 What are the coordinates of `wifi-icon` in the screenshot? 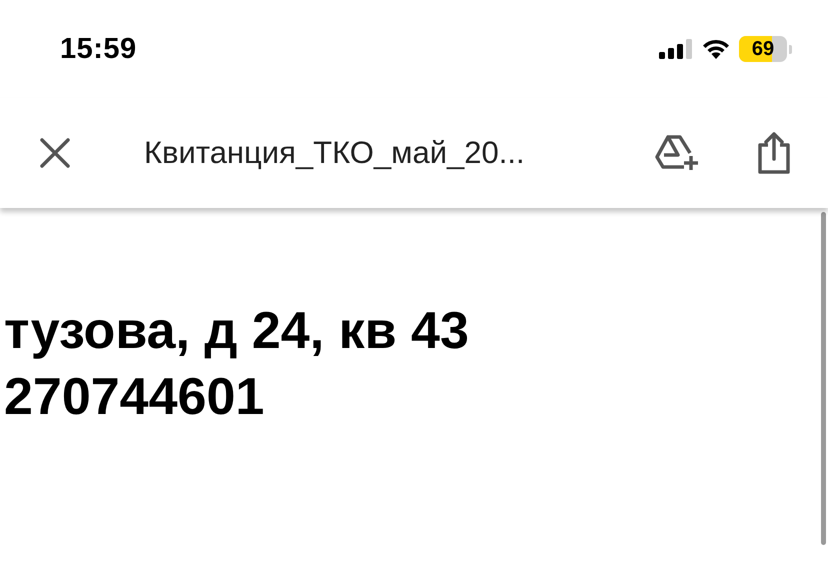 It's located at (716, 49).